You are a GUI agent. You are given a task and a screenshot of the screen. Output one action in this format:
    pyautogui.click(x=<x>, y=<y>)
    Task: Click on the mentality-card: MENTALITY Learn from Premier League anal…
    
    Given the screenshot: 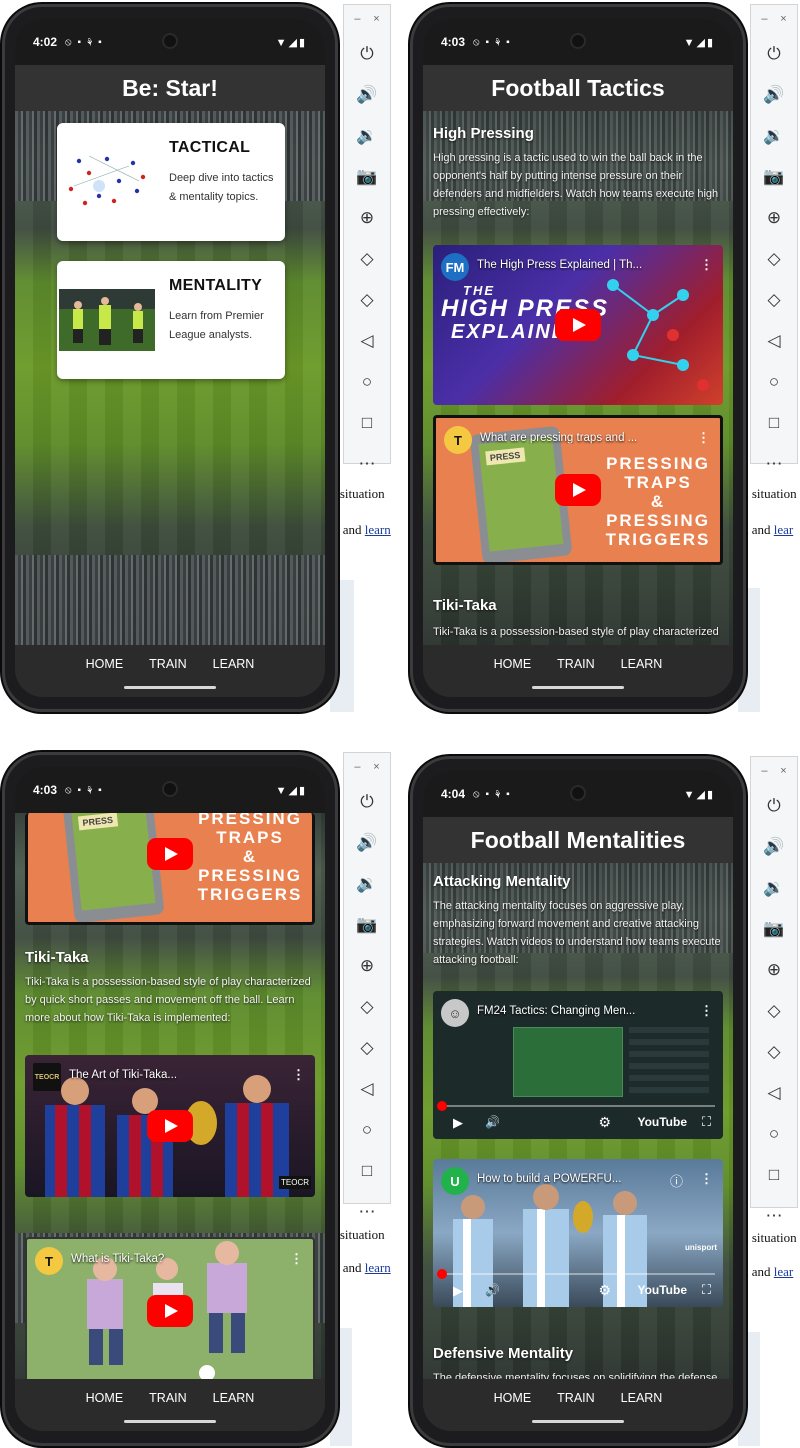 What is the action you would take?
    pyautogui.click(x=171, y=320)
    